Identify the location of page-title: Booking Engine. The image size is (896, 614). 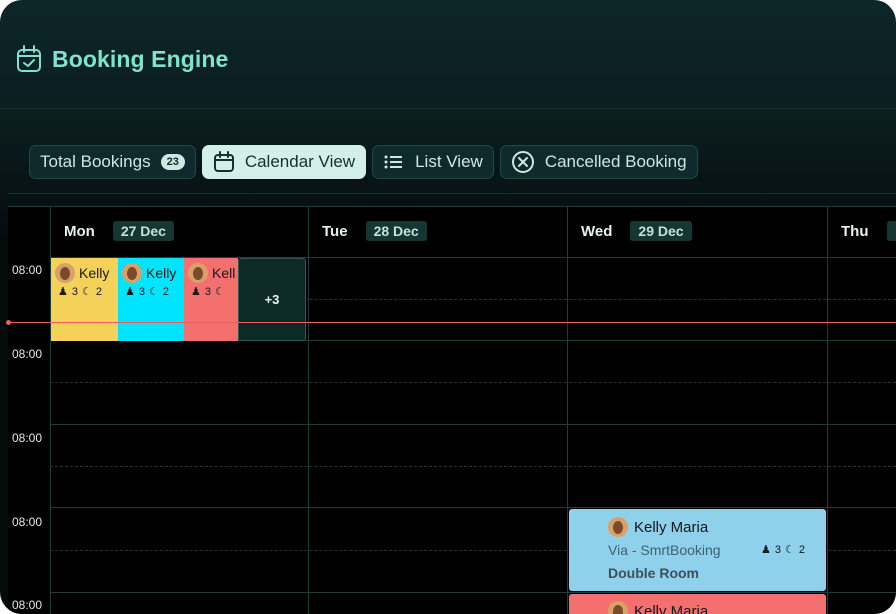
(140, 58).